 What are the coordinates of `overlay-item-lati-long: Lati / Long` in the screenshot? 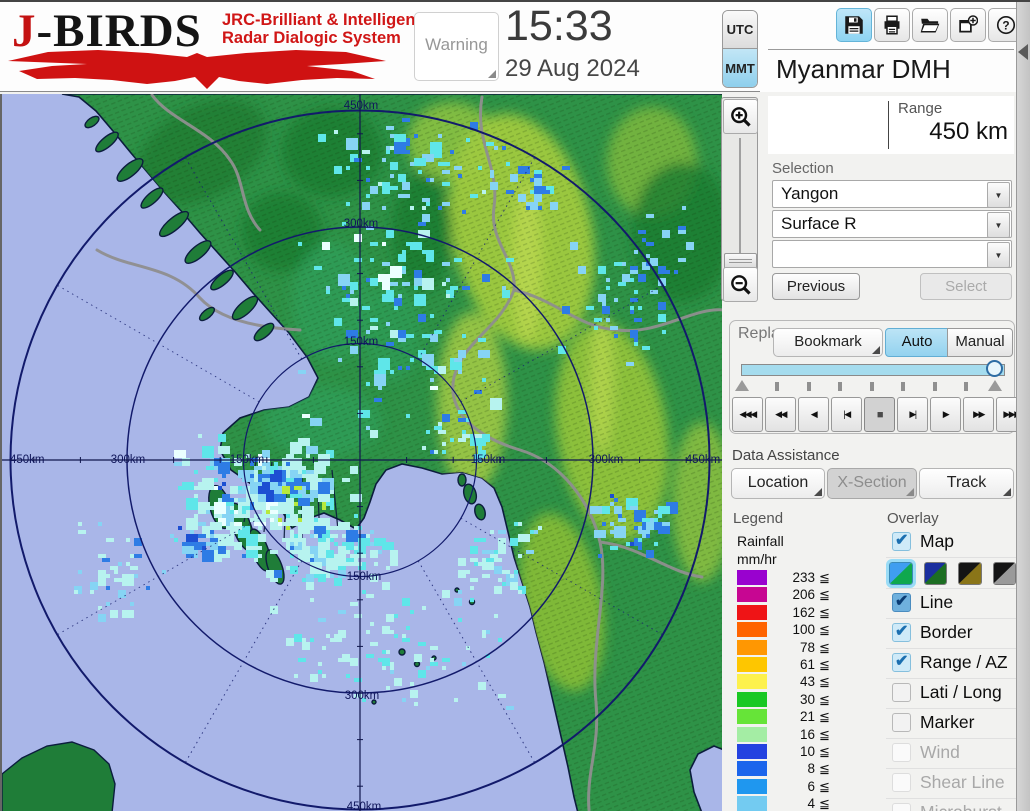 It's located at (951, 694).